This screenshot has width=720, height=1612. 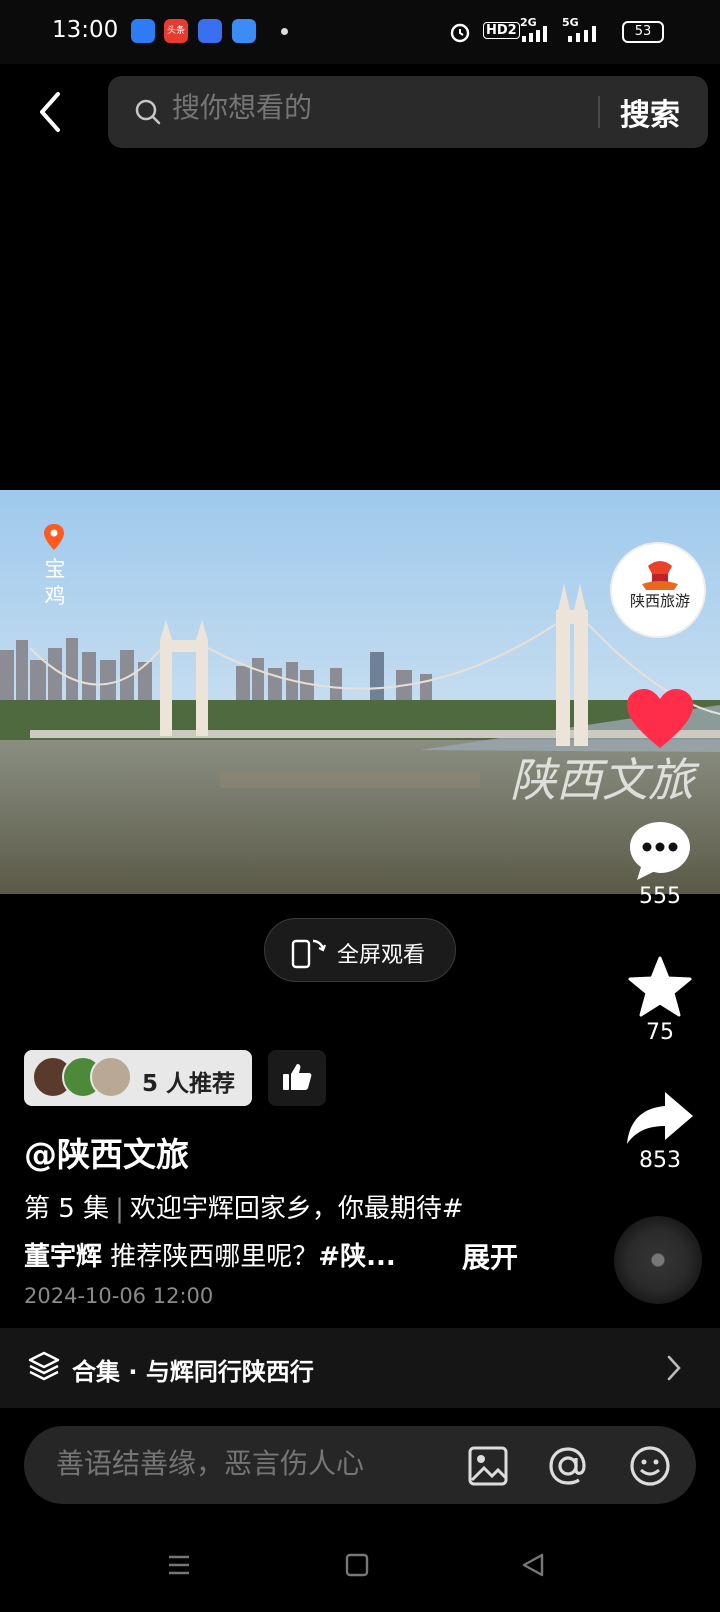 What do you see at coordinates (599, 112) in the screenshot?
I see `search-divider` at bounding box center [599, 112].